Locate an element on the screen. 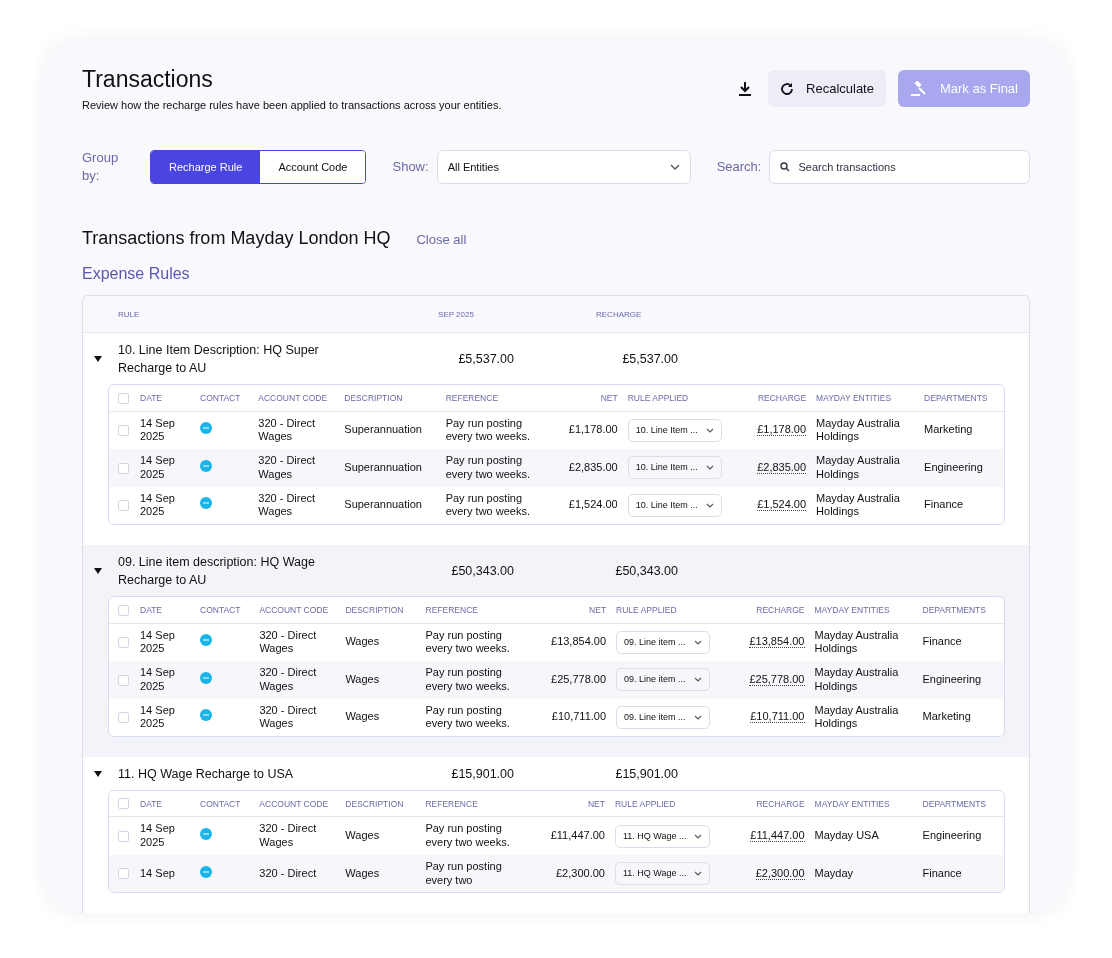 This screenshot has width=1112, height=958. rule-amount: £15,901.00 is located at coordinates (482, 774).